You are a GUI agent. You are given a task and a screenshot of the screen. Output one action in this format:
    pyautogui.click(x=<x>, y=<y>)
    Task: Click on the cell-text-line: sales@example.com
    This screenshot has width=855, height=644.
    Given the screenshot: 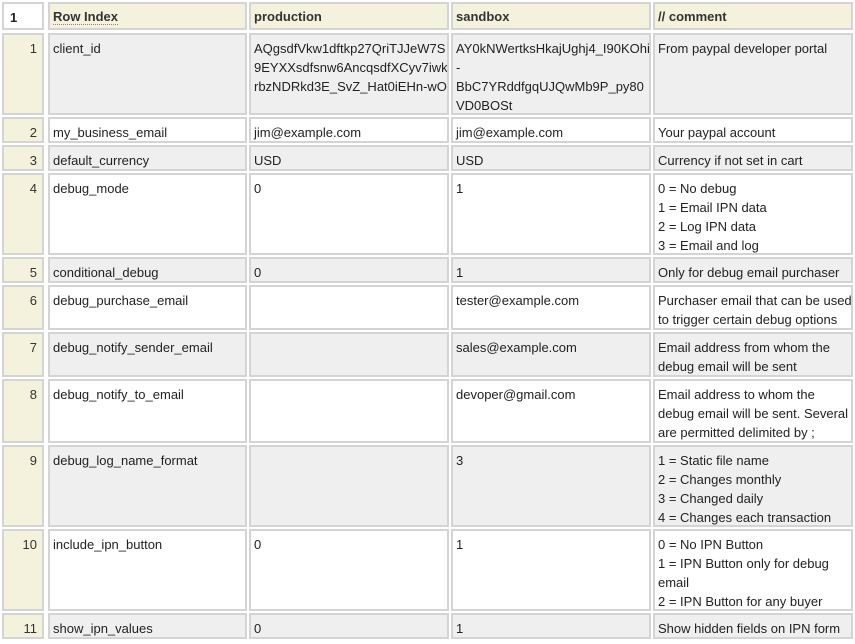 What is the action you would take?
    pyautogui.click(x=516, y=347)
    